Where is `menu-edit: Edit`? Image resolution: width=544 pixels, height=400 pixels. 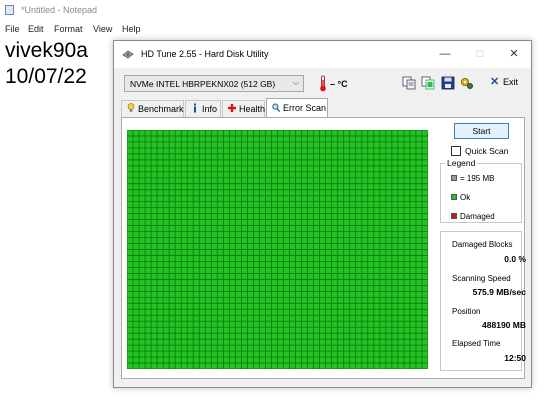 menu-edit: Edit is located at coordinates (36, 29).